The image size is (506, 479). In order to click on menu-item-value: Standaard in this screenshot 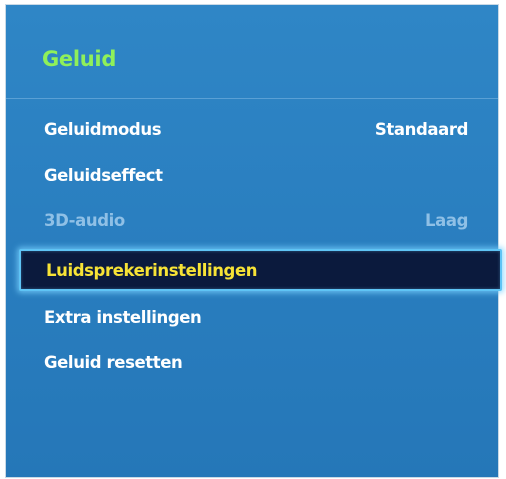, I will do `click(421, 129)`.